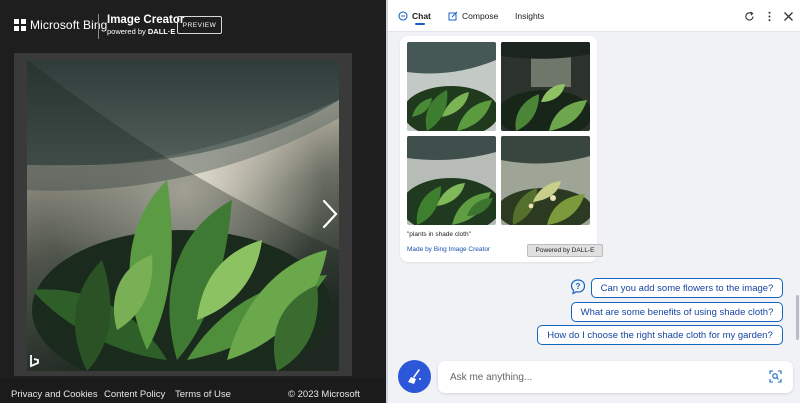  What do you see at coordinates (594, 16) in the screenshot?
I see `sidebar-tab-bar: Chat Compose Insights` at bounding box center [594, 16].